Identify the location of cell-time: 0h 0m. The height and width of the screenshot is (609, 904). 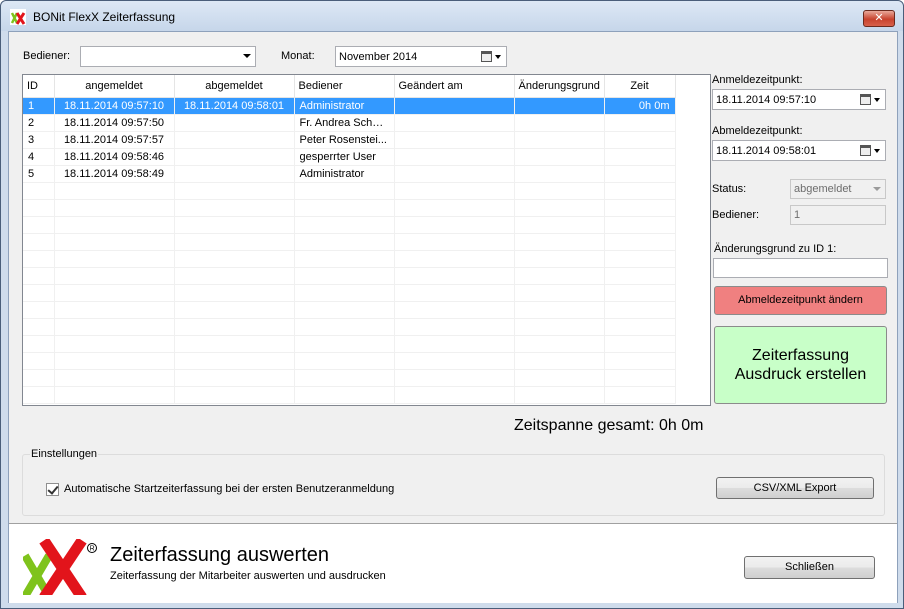
(640, 106).